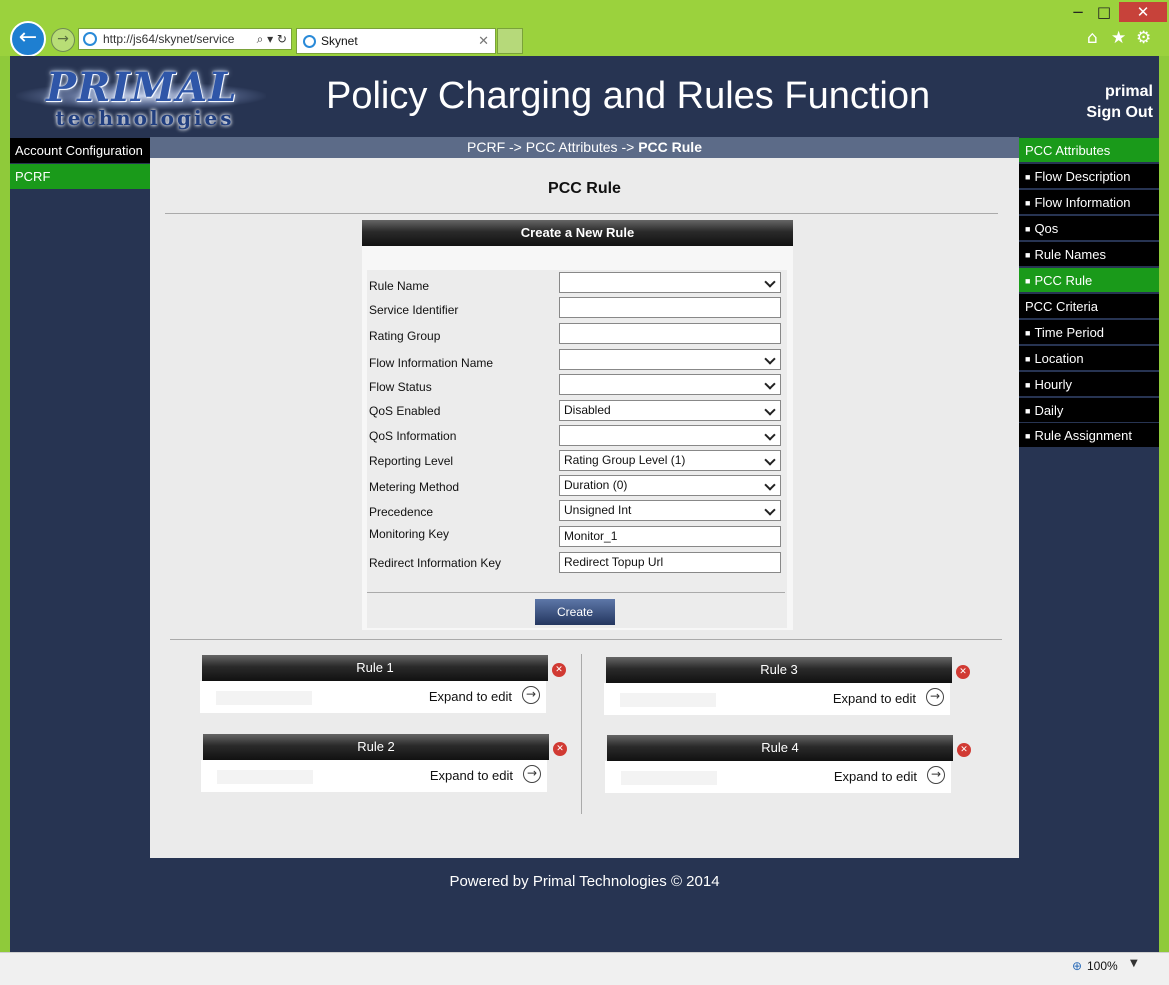 This screenshot has width=1169, height=985. What do you see at coordinates (552, 147) in the screenshot?
I see `breadcrumb-path: PCRF -> PCC Attributes ->` at bounding box center [552, 147].